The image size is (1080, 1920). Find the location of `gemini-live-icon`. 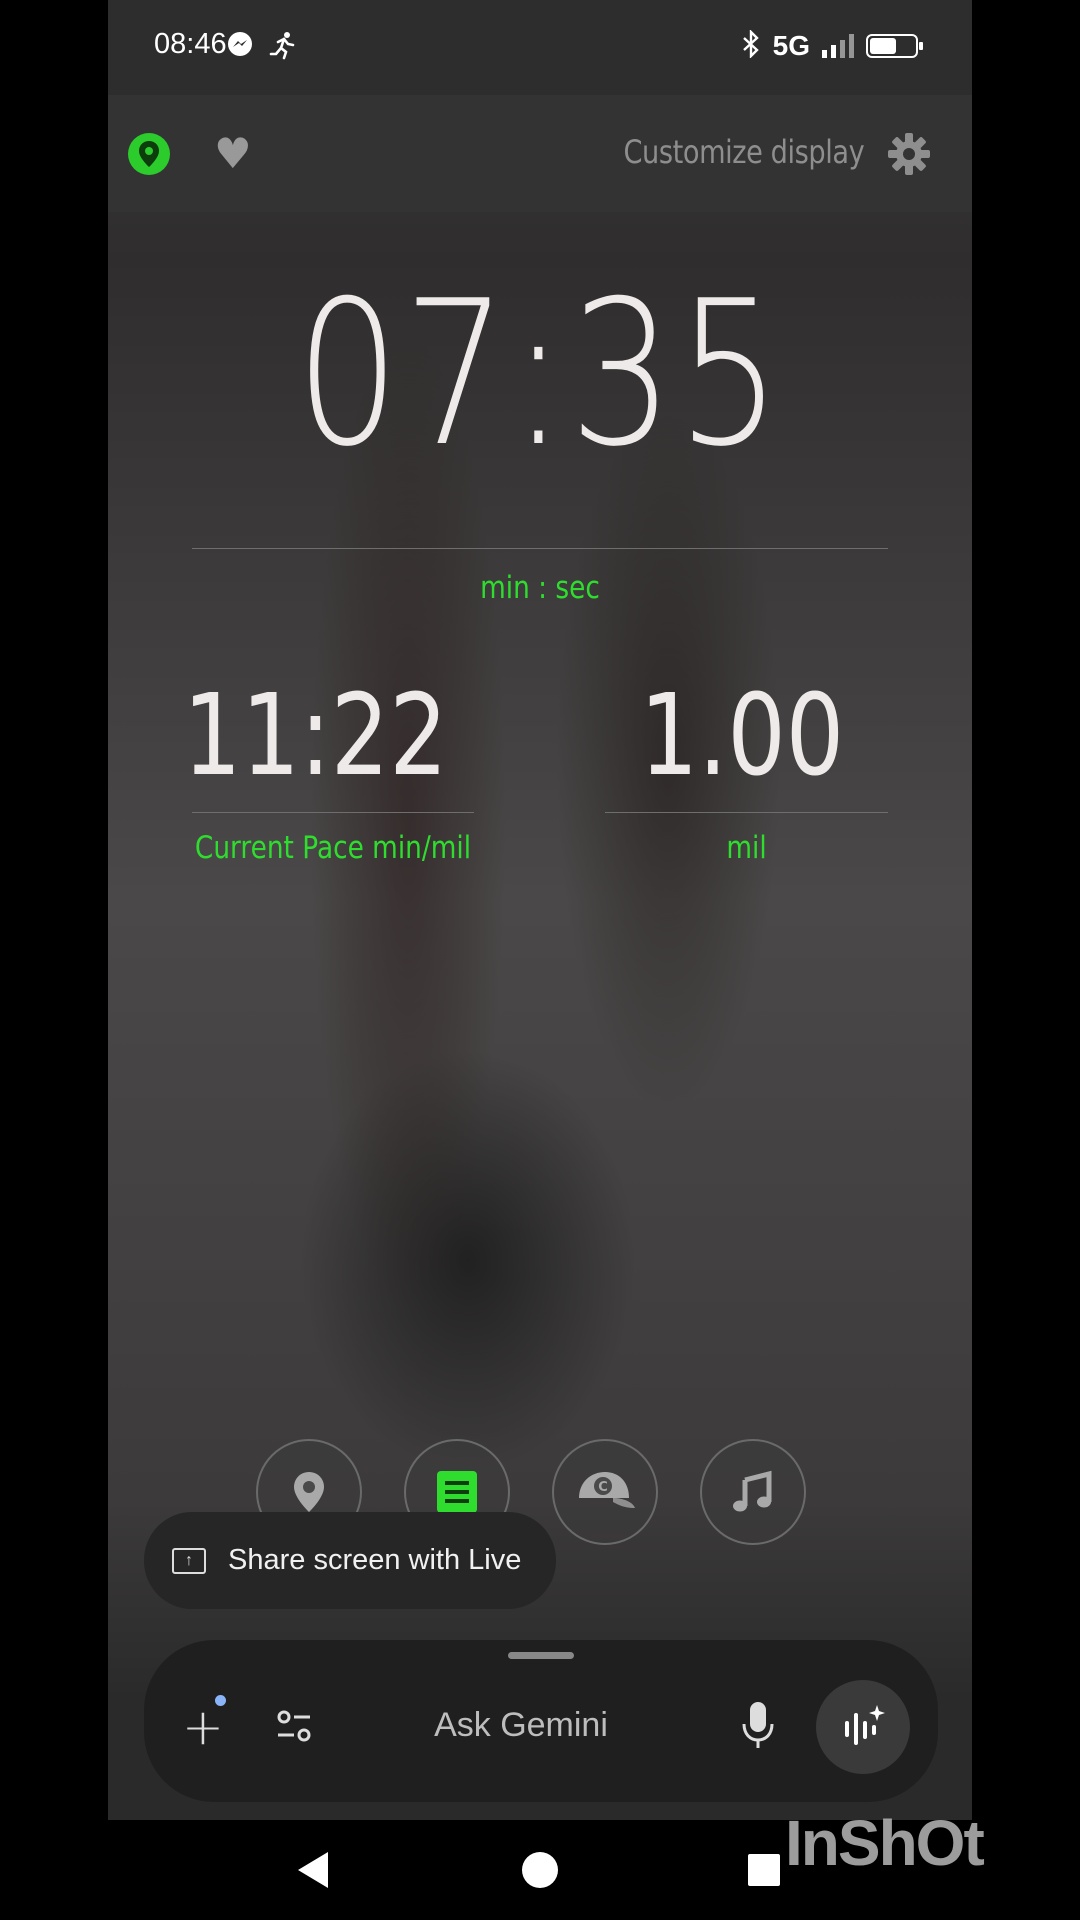

gemini-live-icon is located at coordinates (865, 1725).